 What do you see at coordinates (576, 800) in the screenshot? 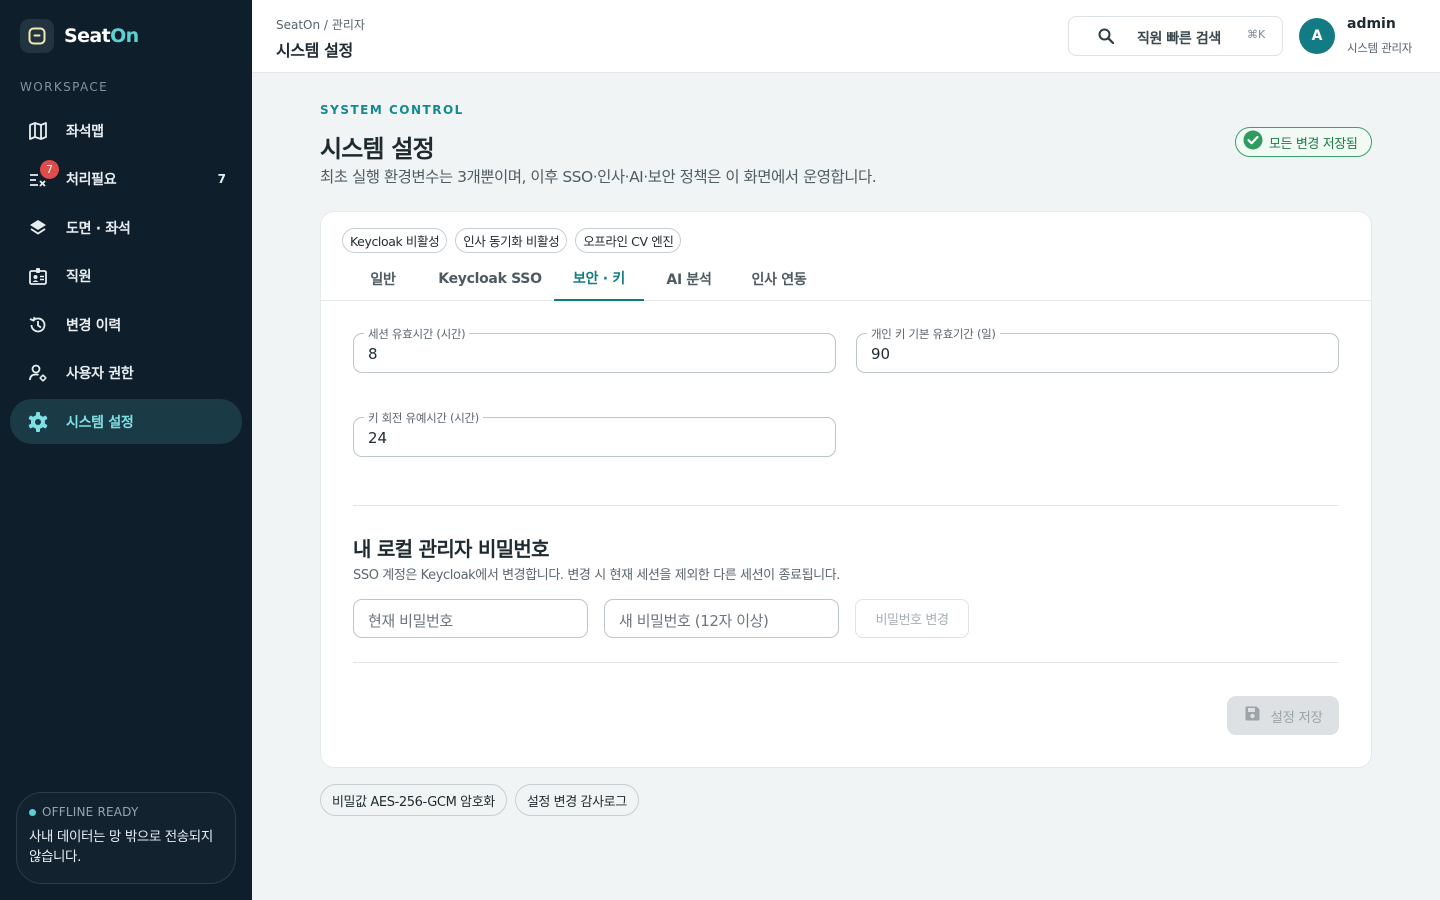
I see `audit-log-chip: 설정 변경 감사로그` at bounding box center [576, 800].